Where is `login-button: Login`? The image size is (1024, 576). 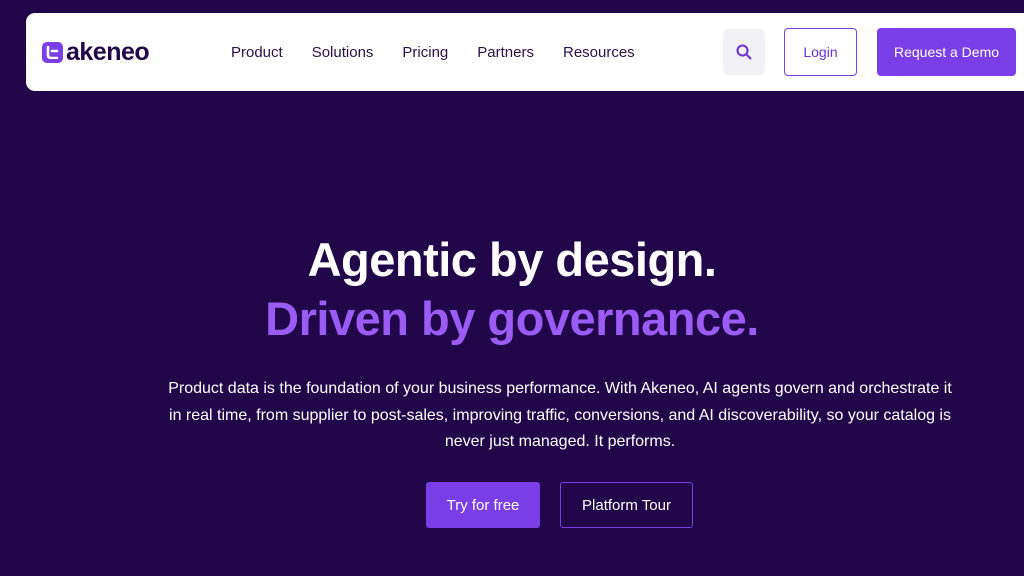 login-button: Login is located at coordinates (820, 52).